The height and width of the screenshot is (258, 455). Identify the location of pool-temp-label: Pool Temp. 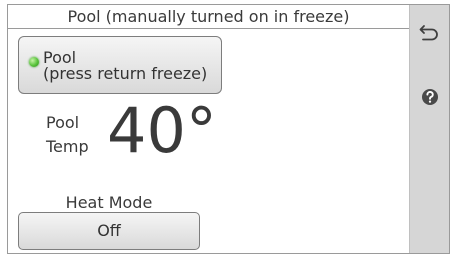
(67, 135).